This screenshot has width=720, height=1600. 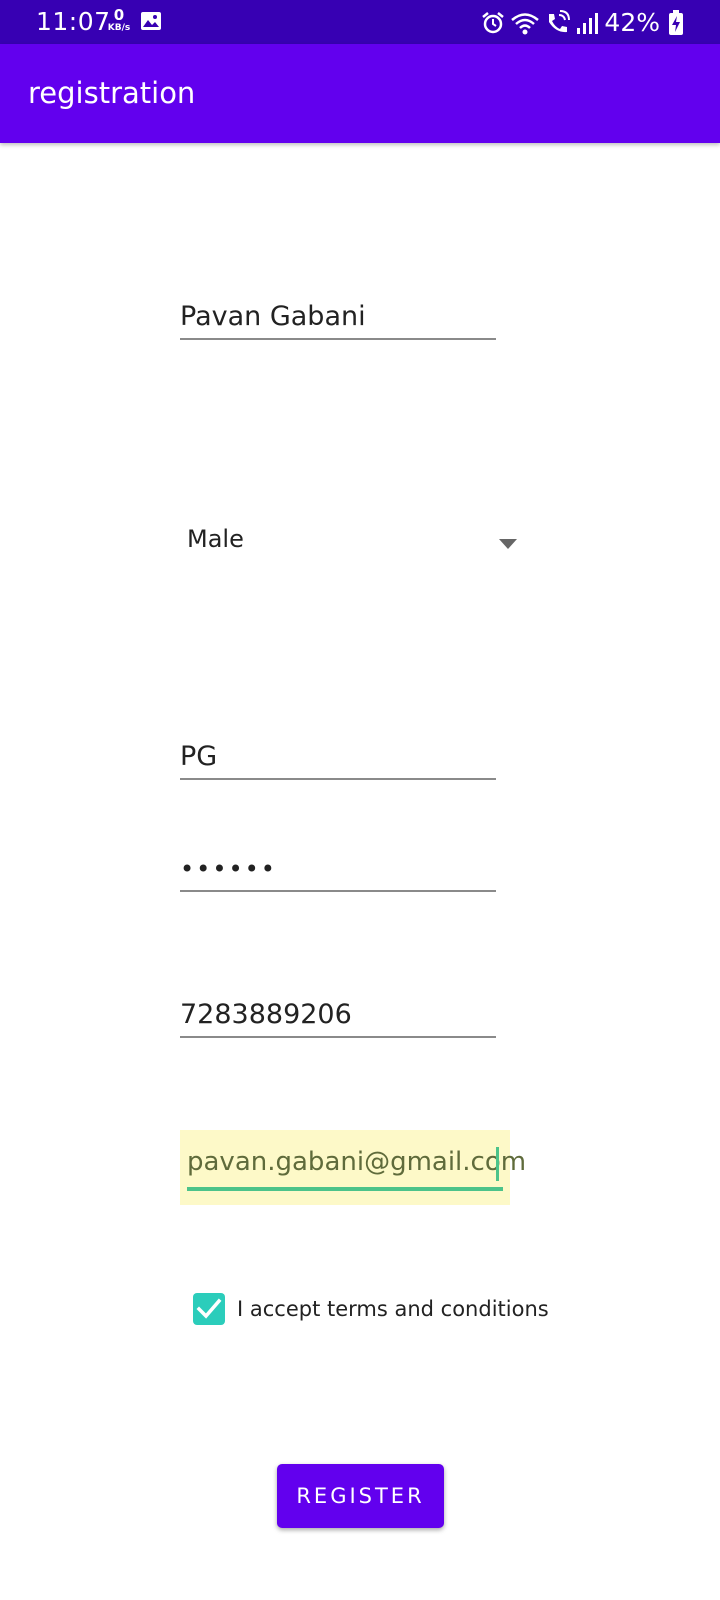 I want to click on name-field: Pavan Gabani, so click(x=338, y=319).